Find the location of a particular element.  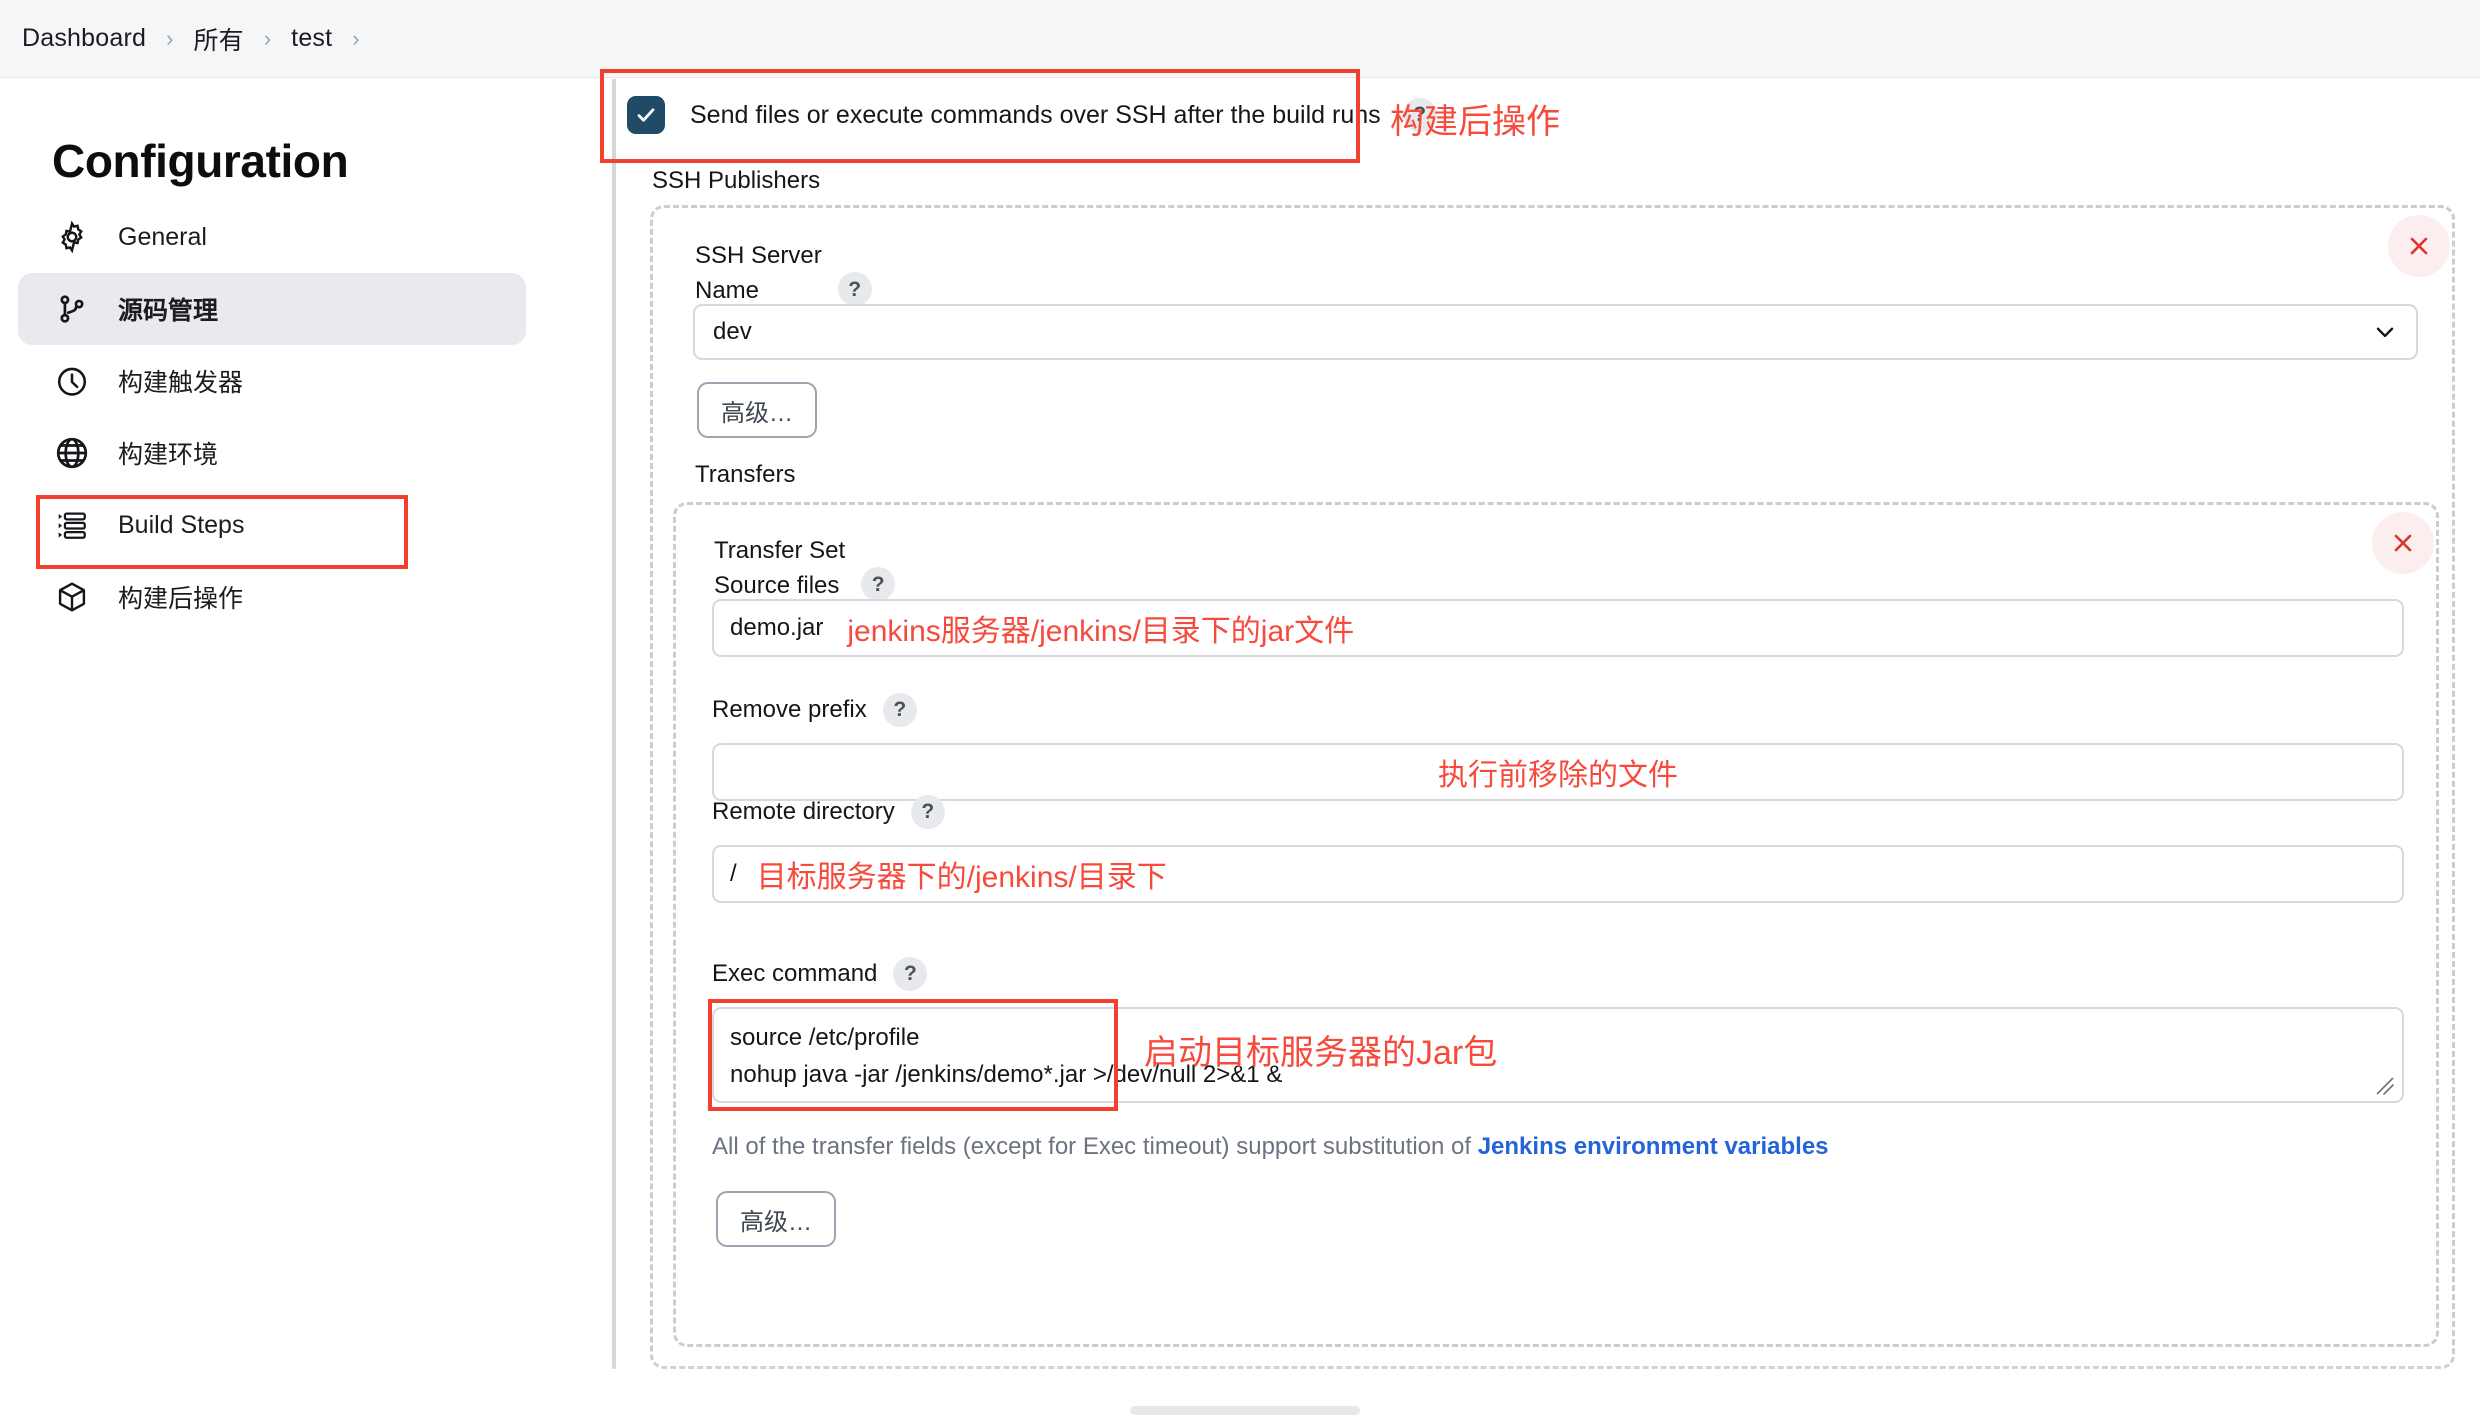

ssh-server-label-line2: Name is located at coordinates (727, 290).